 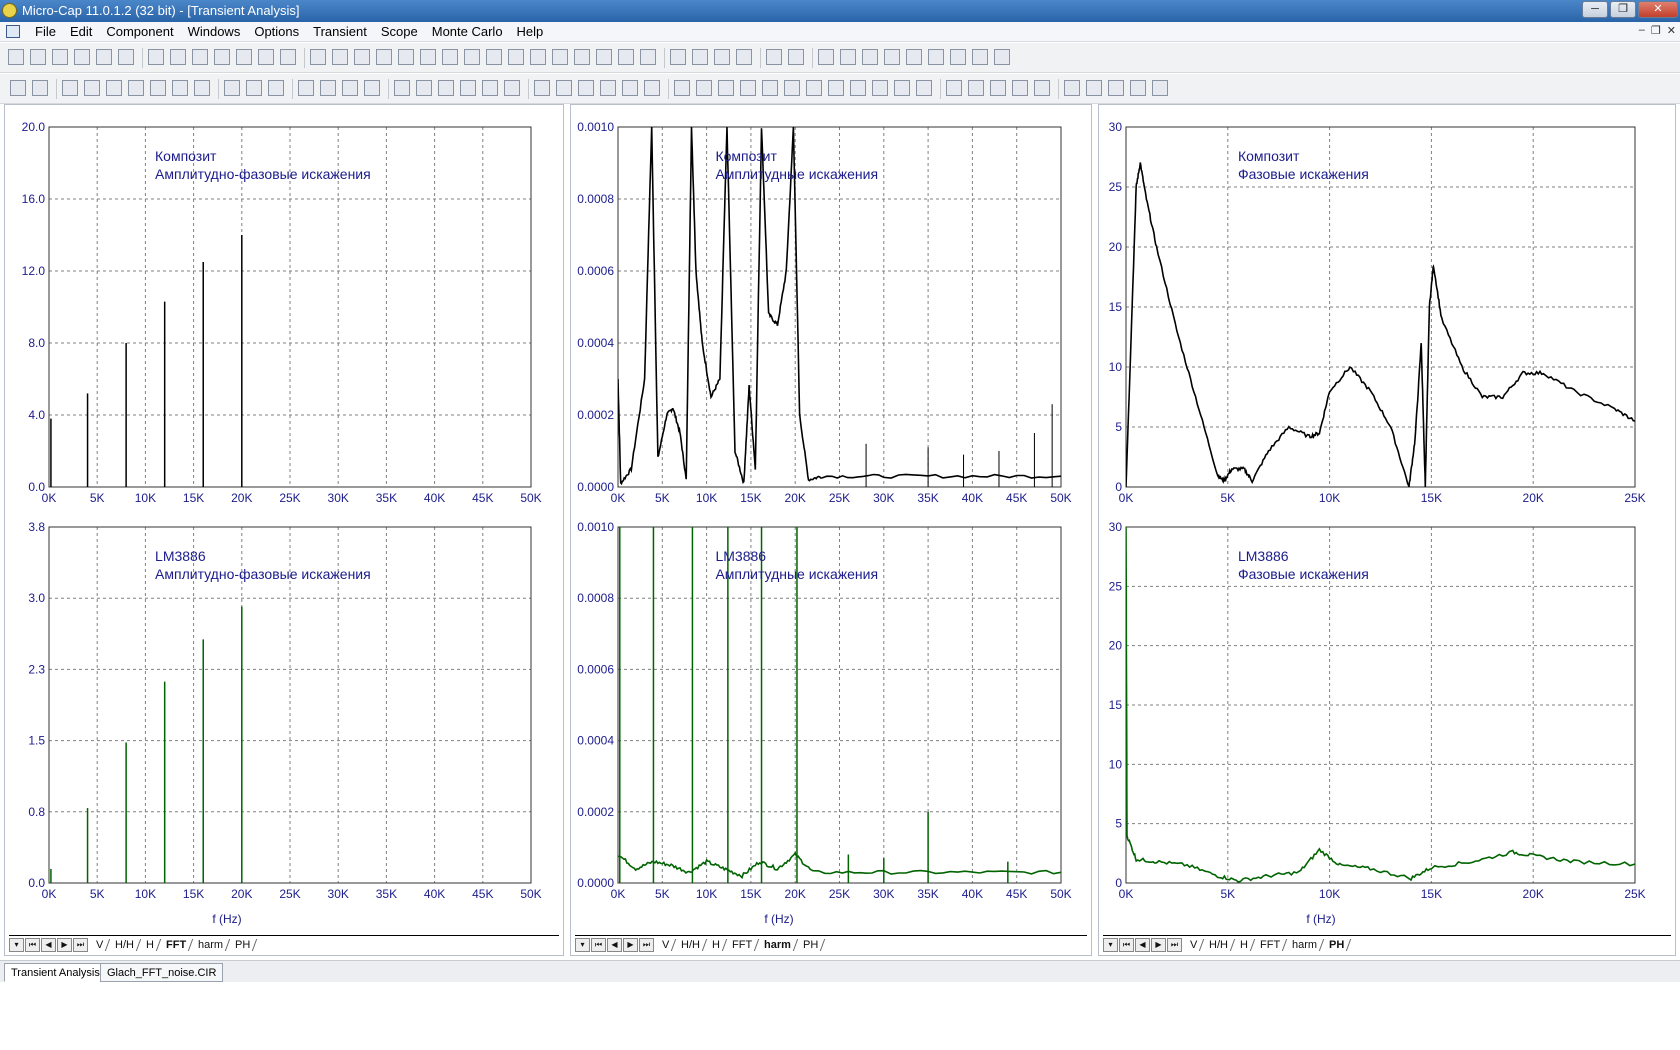 I want to click on text-icon, so click(x=180, y=88).